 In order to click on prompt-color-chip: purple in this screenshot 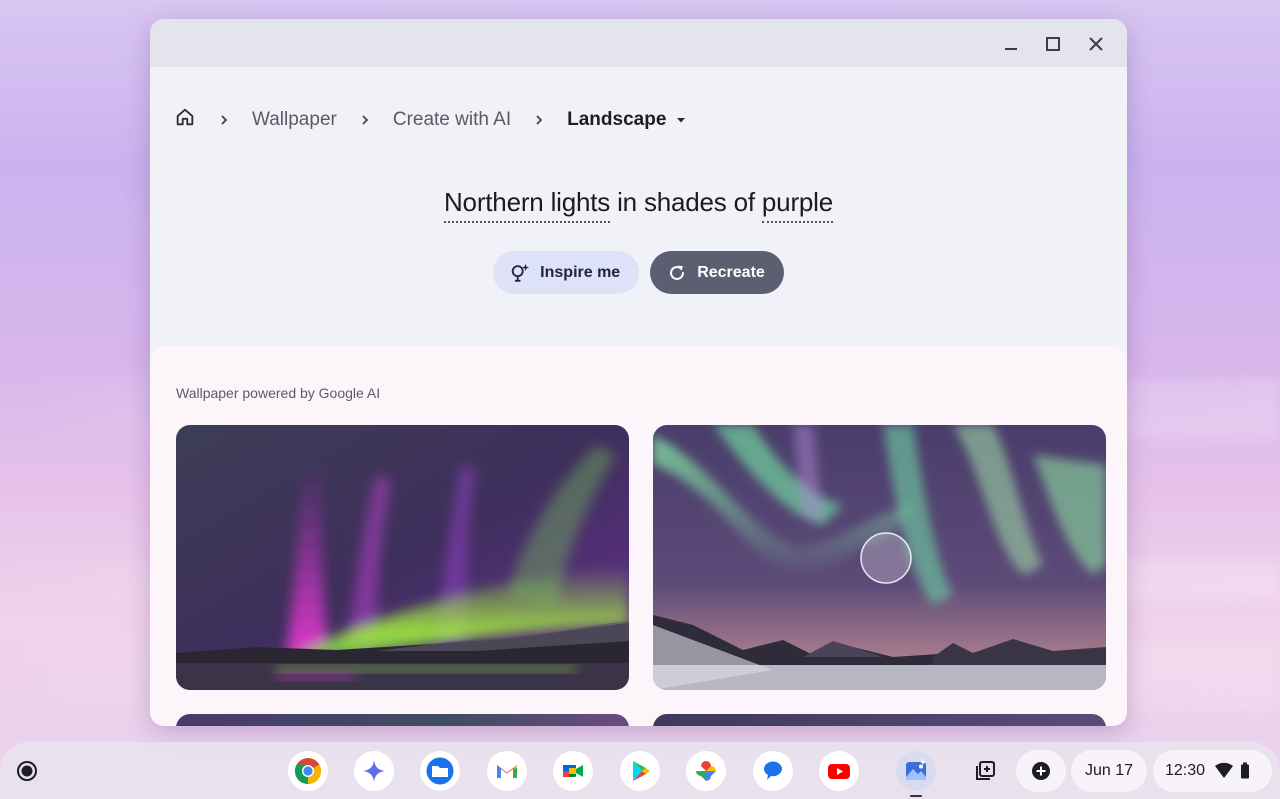, I will do `click(797, 205)`.